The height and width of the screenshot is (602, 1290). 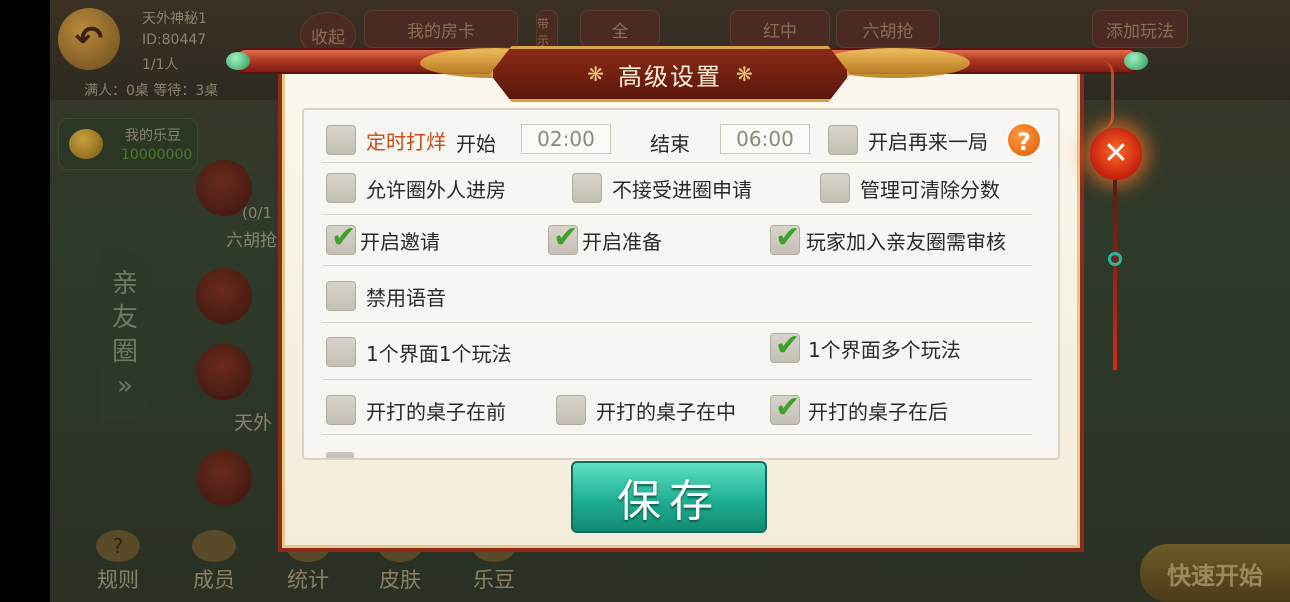 I want to click on checkbox-admin-clear-score: 管理可清除分数, so click(x=910, y=188).